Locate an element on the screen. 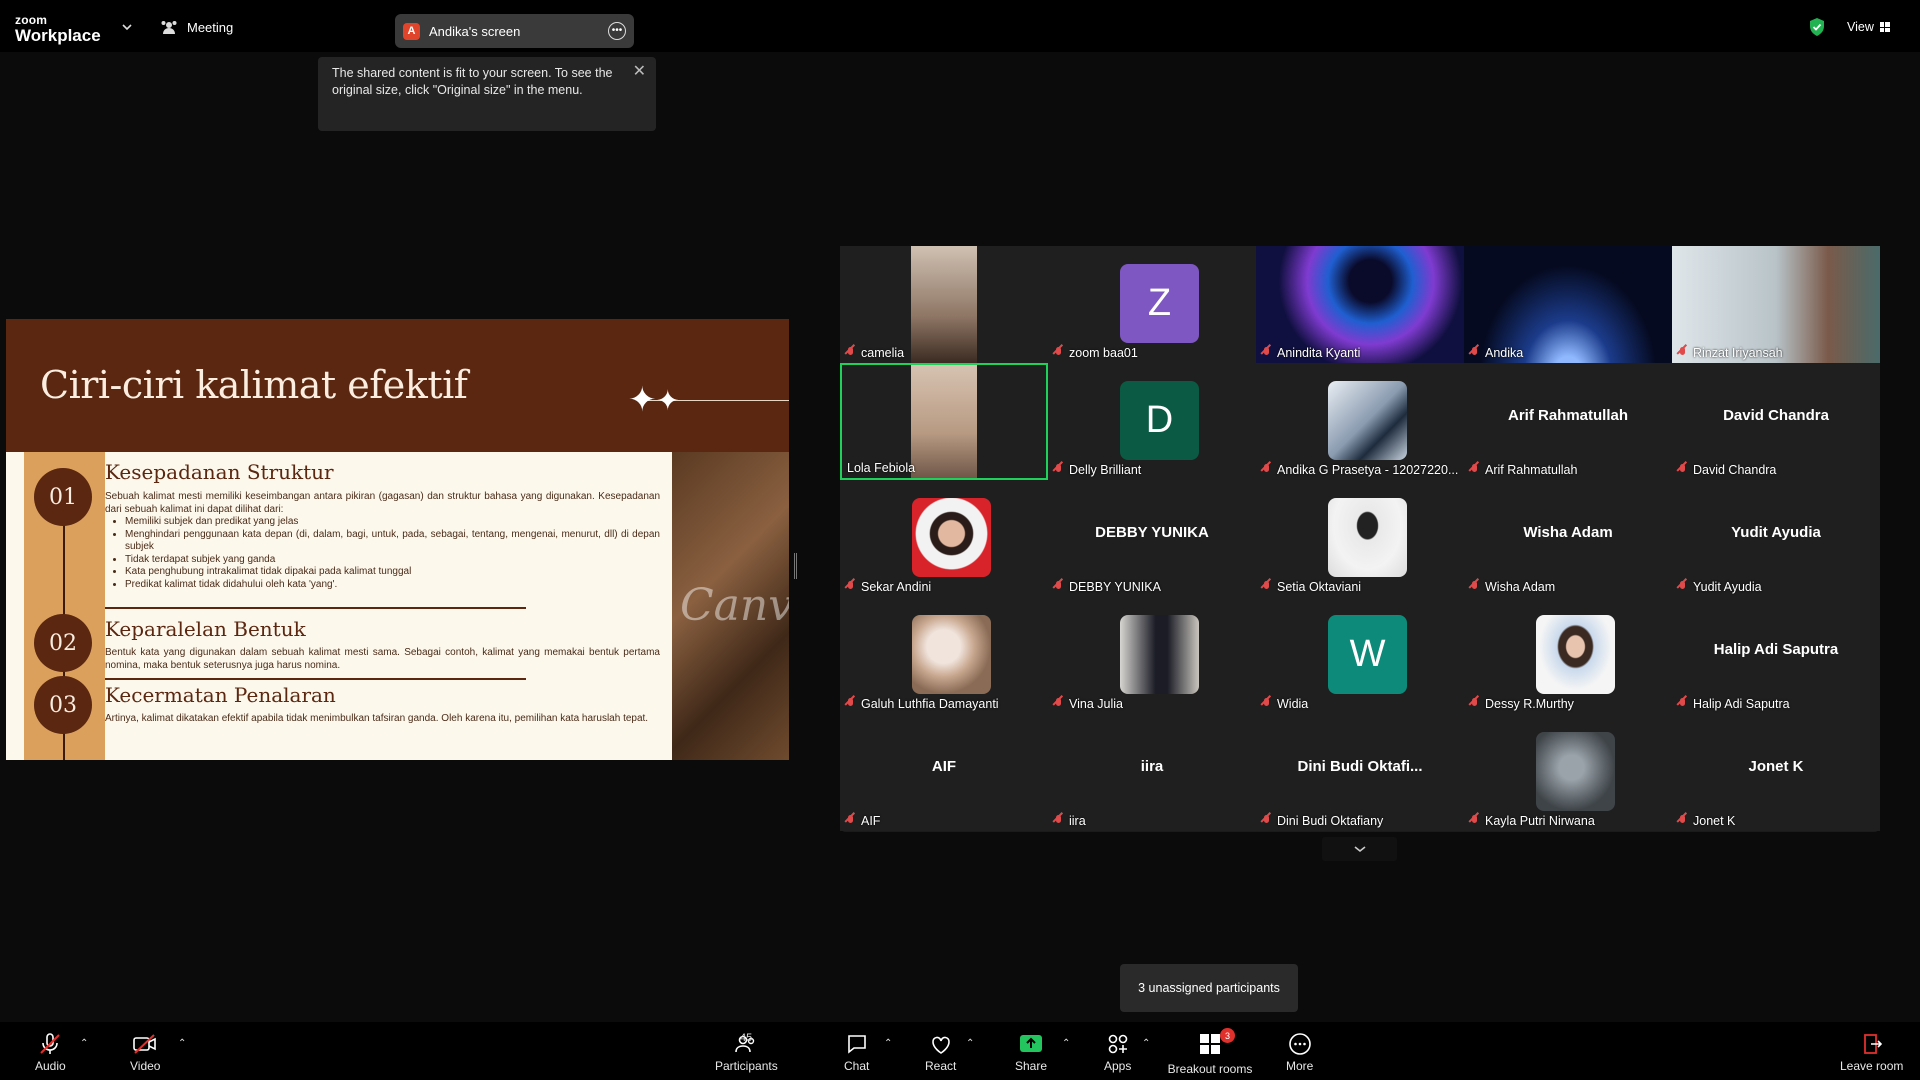 The image size is (1920, 1080). participant-tile: Kayla Putri Nirwana is located at coordinates (1568, 772).